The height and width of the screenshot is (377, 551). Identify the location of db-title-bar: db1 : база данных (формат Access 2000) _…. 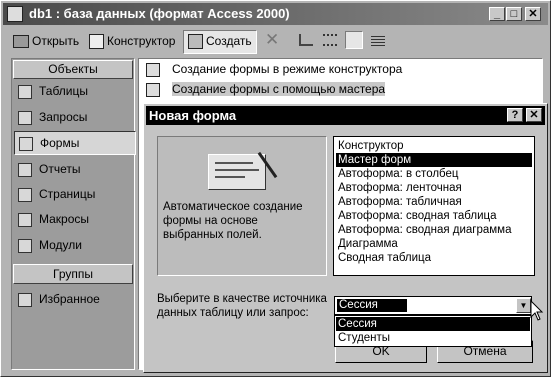
(275, 14).